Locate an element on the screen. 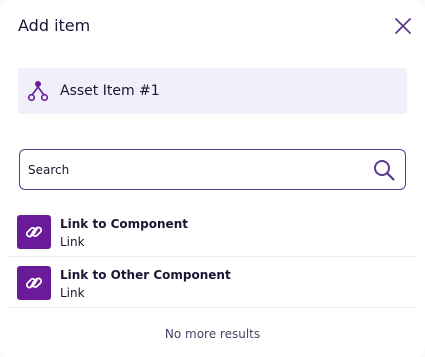  no-more-results: No more results is located at coordinates (212, 334).